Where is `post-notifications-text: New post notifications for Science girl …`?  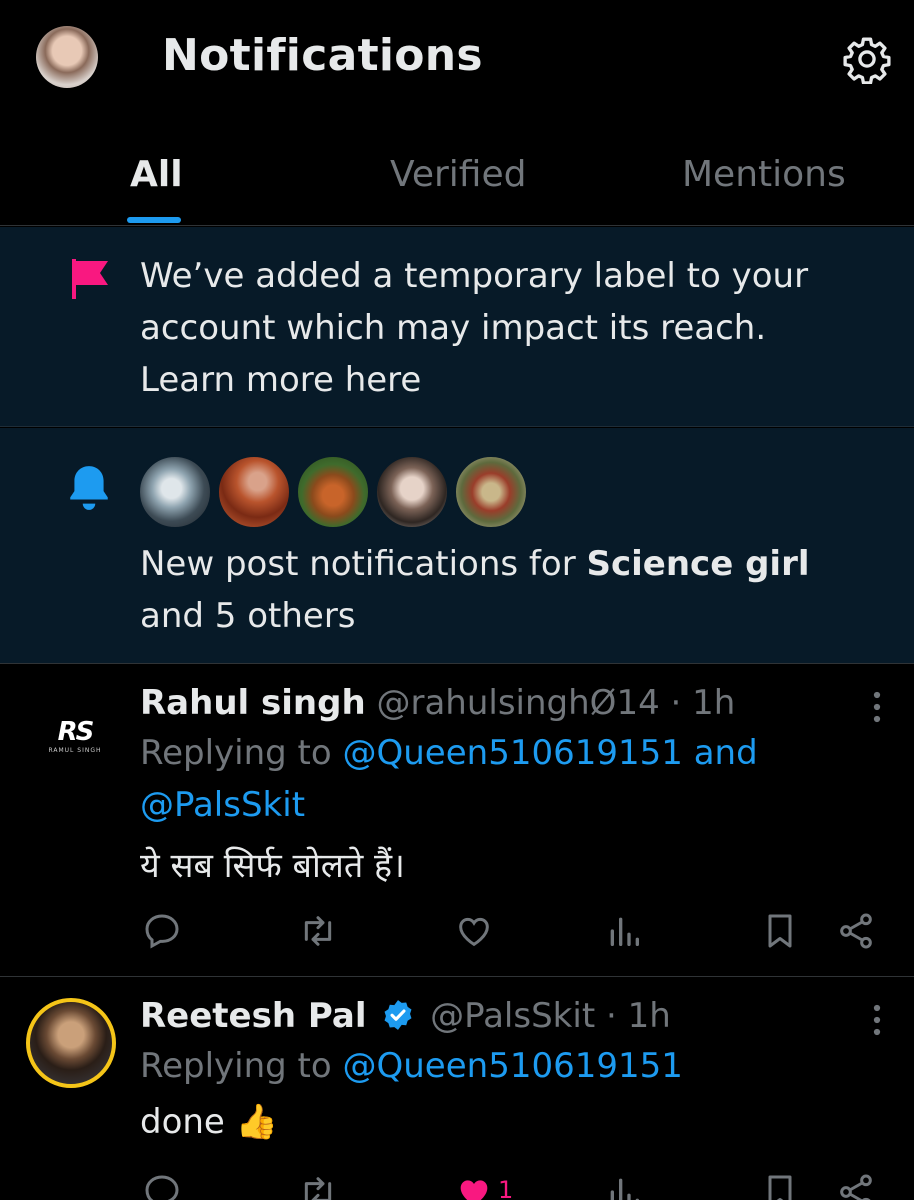
post-notifications-text: New post notifications for Science girl … is located at coordinates (510, 590).